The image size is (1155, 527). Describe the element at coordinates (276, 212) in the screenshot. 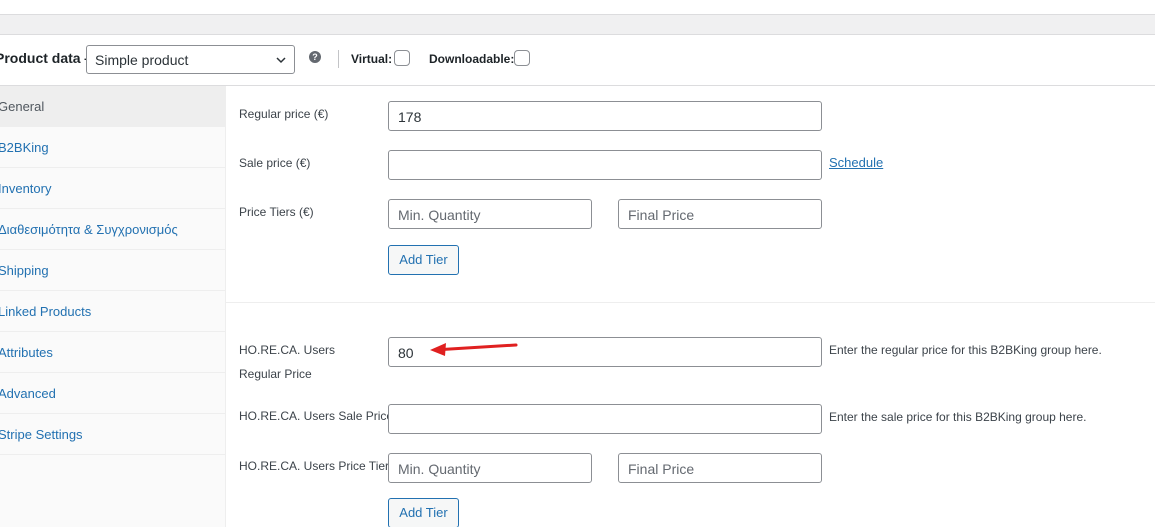

I see `price-tiers-label: Price Tiers (€)` at that location.